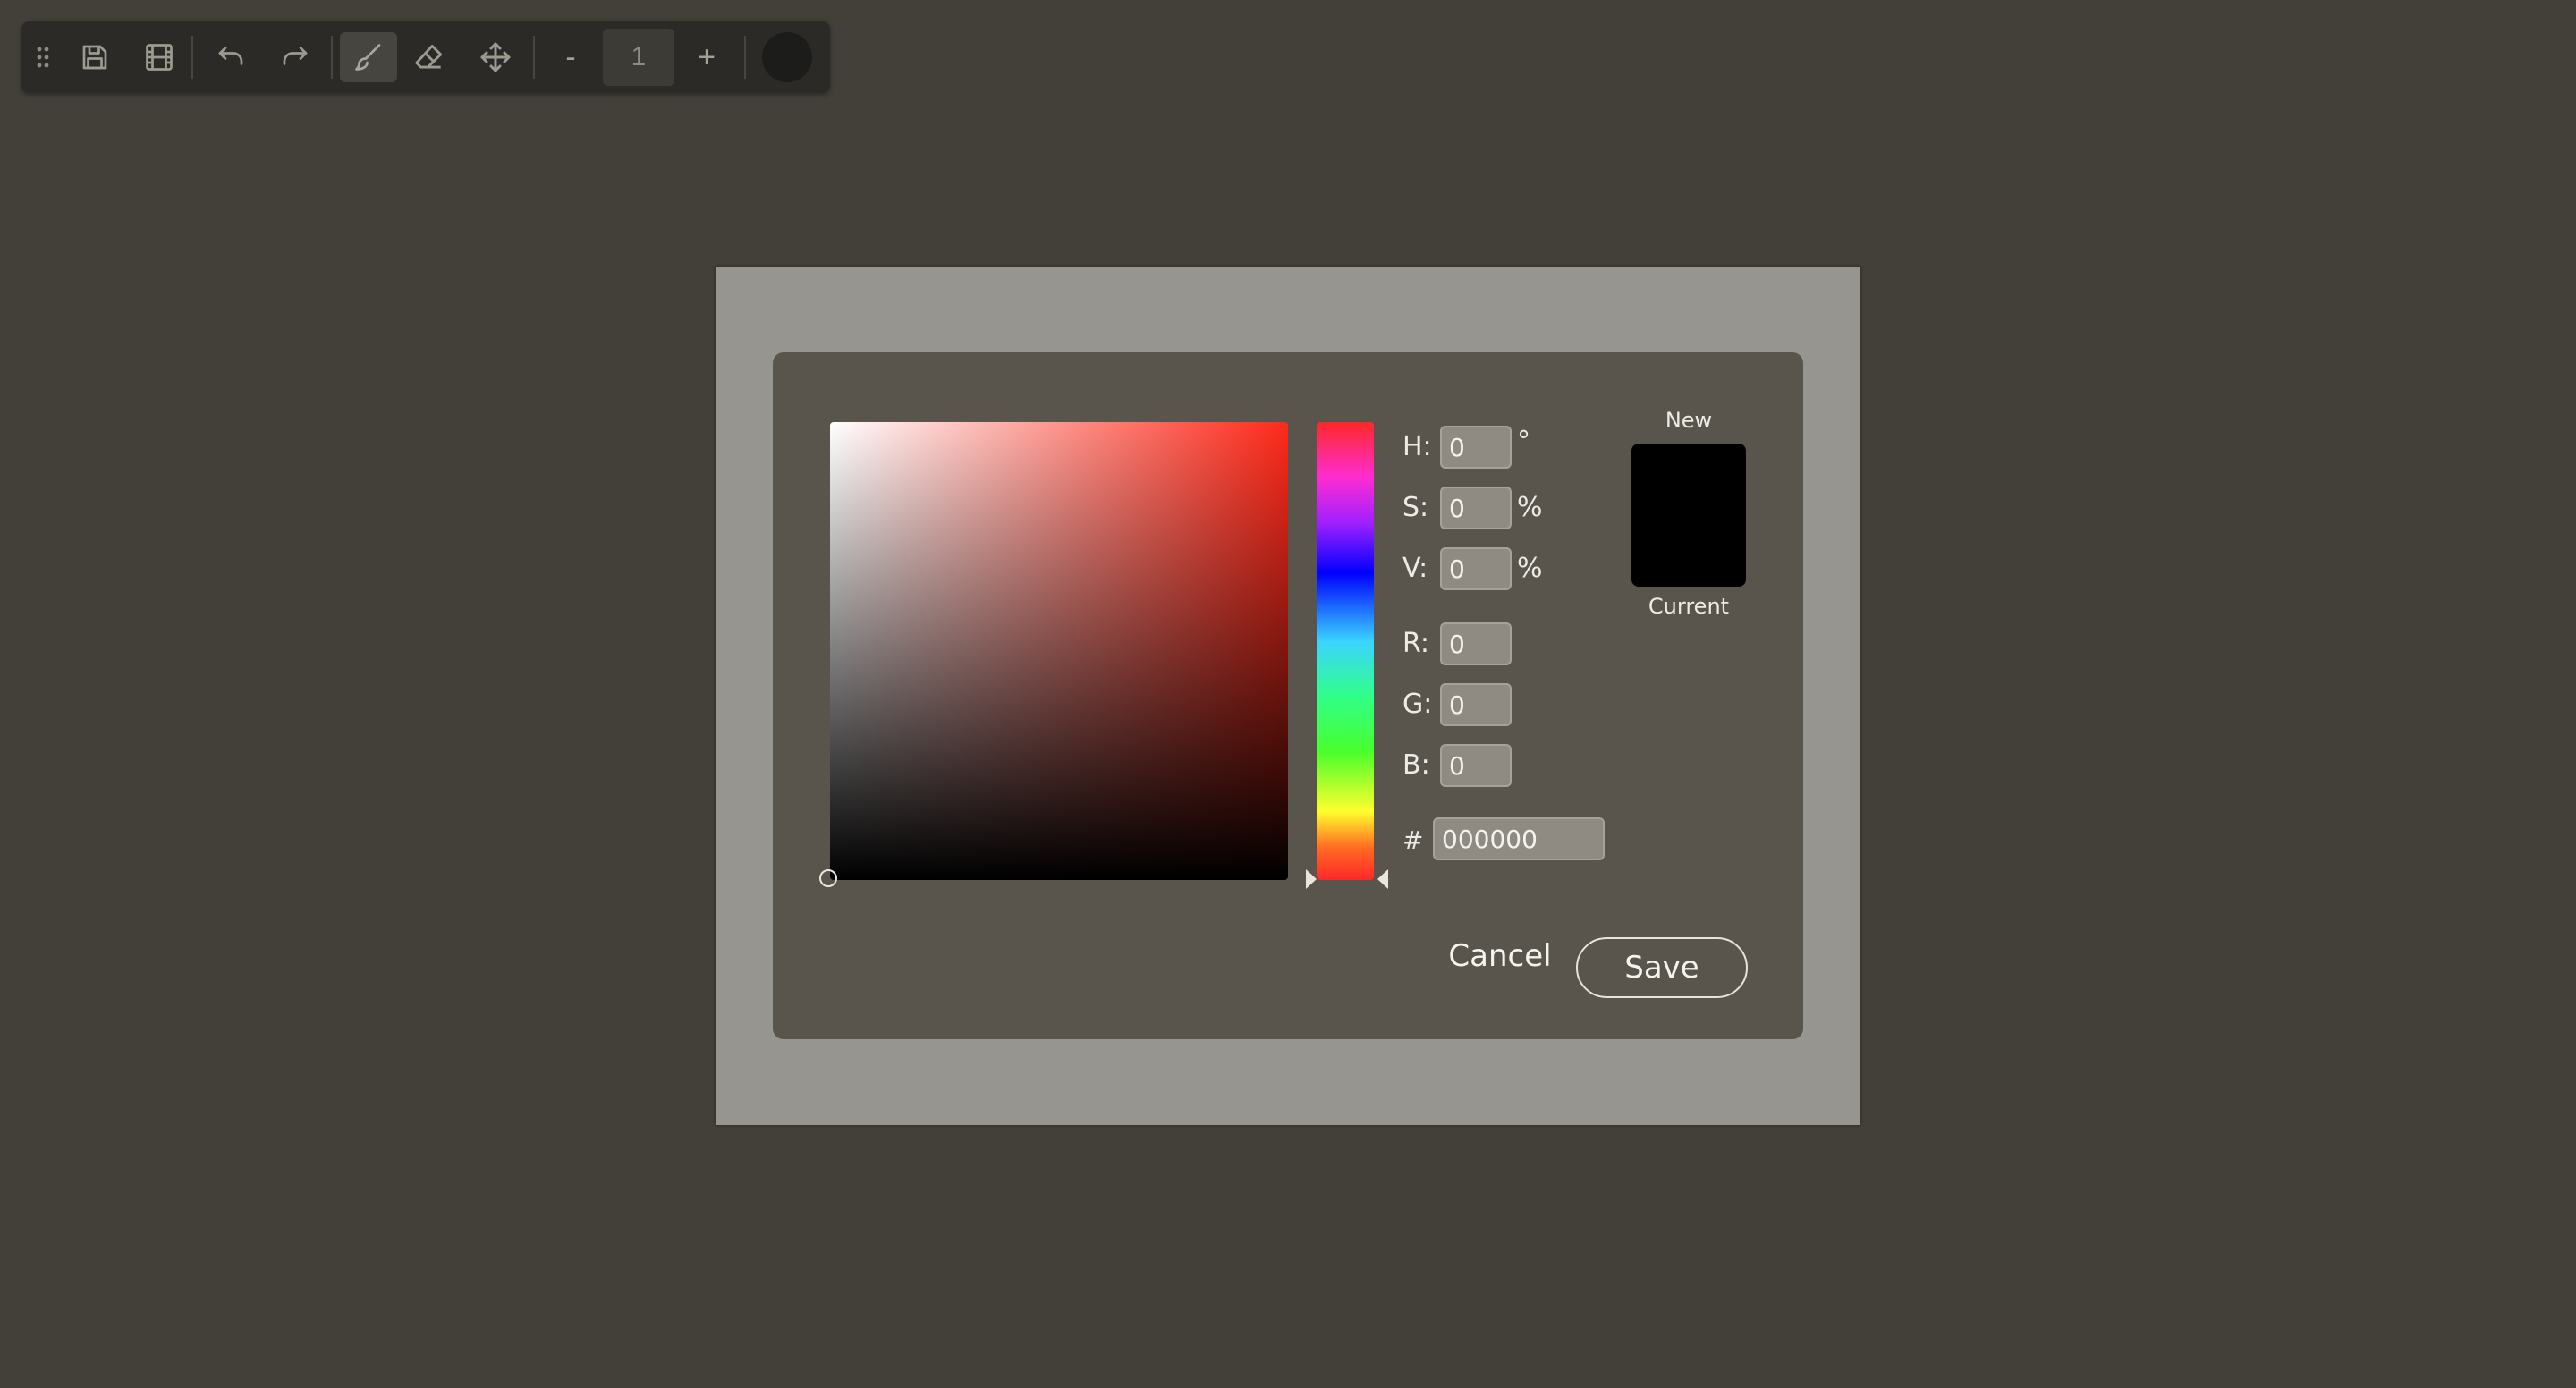 Image resolution: width=2576 pixels, height=1388 pixels. Describe the element at coordinates (787, 57) in the screenshot. I see `current-color-button` at that location.